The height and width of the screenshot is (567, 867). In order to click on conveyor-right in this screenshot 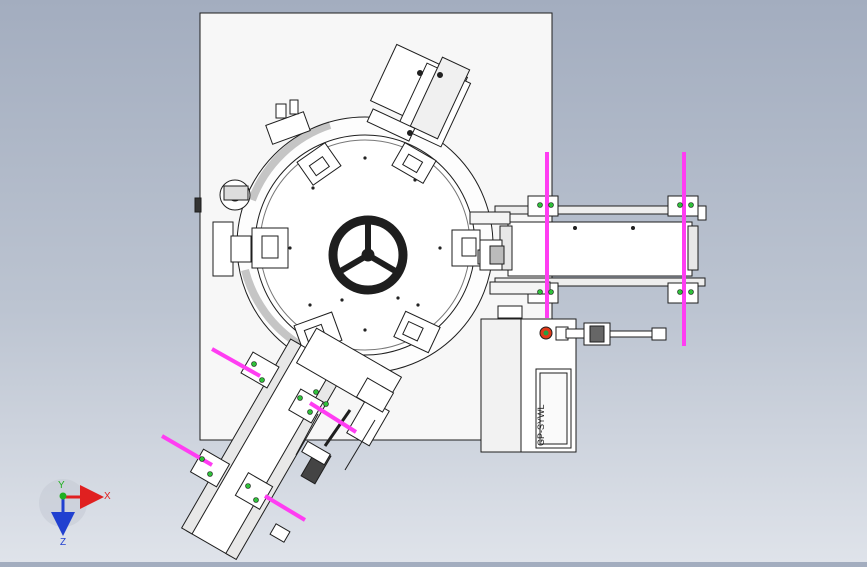, I will do `click(588, 249)`.